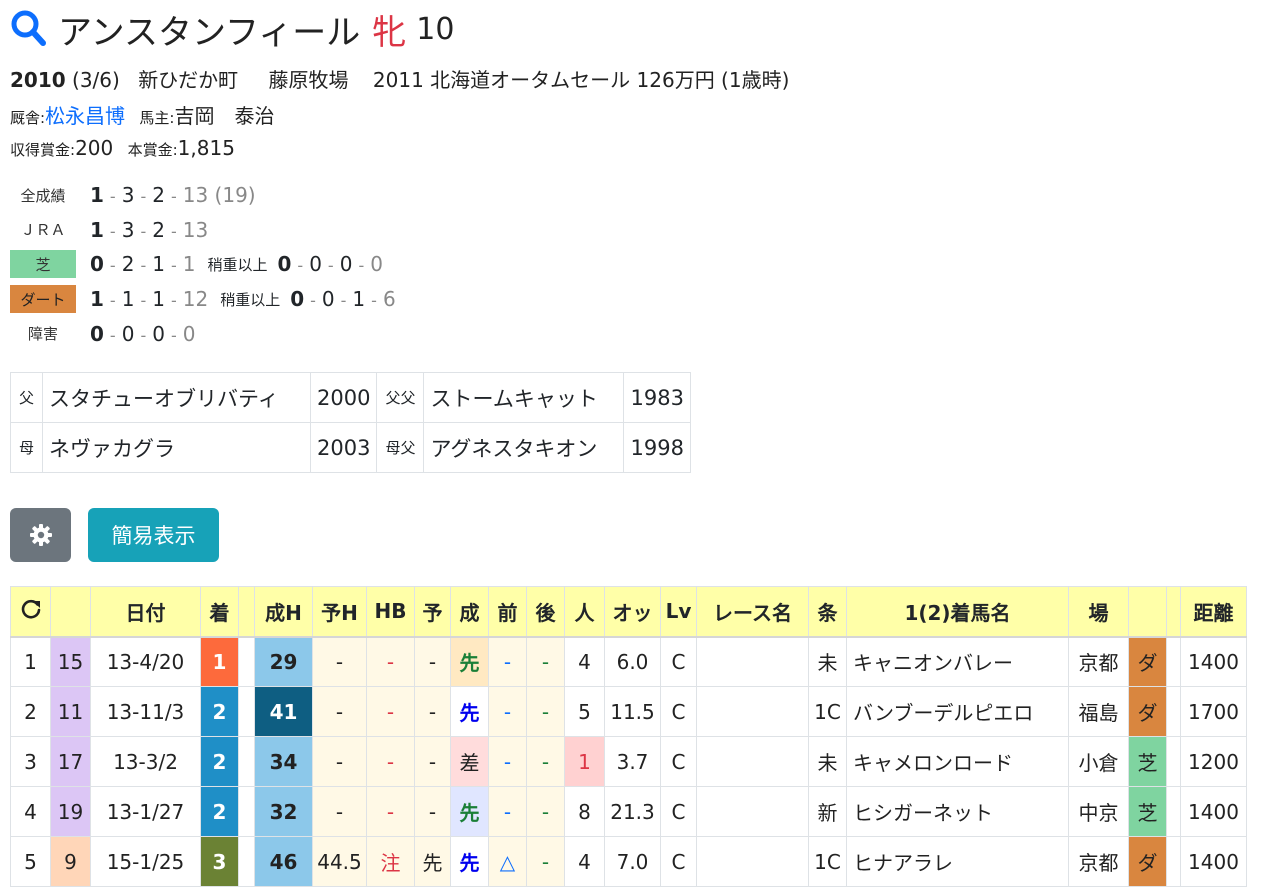  Describe the element at coordinates (70, 711) in the screenshot. I see `frame-number: 11` at that location.